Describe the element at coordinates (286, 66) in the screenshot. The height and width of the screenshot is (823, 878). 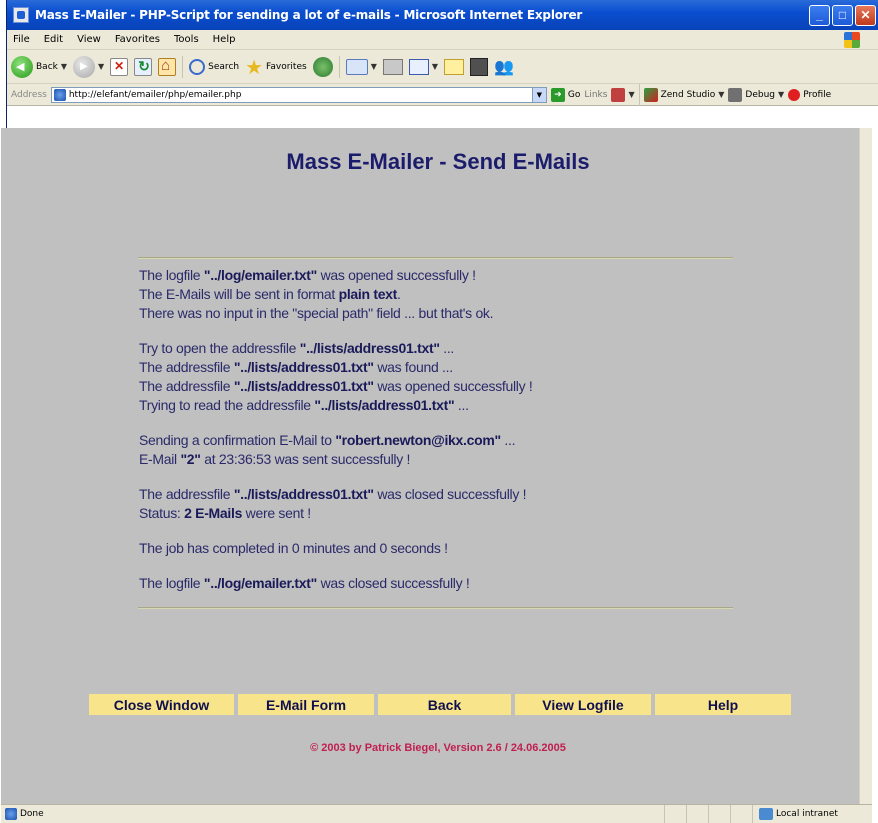
I see `favorites-label: Favorites` at that location.